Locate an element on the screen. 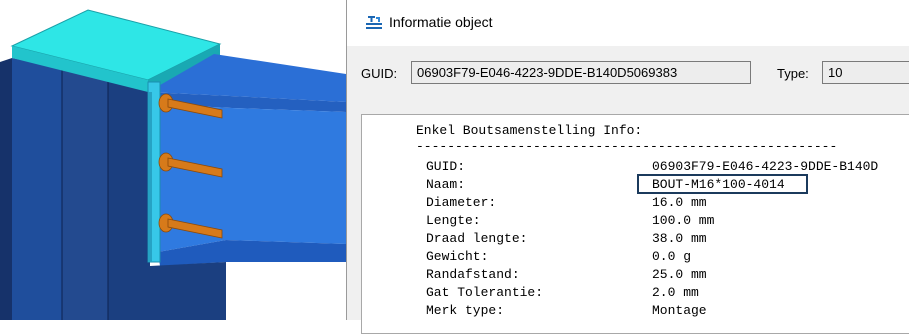 The image size is (909, 334). info-row-diameter: Diameter: 16.0 mm is located at coordinates (566, 202).